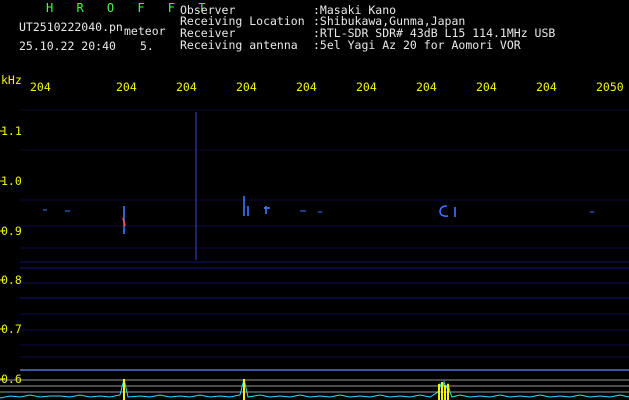  I want to click on signal-strength-trace, so click(314, 389).